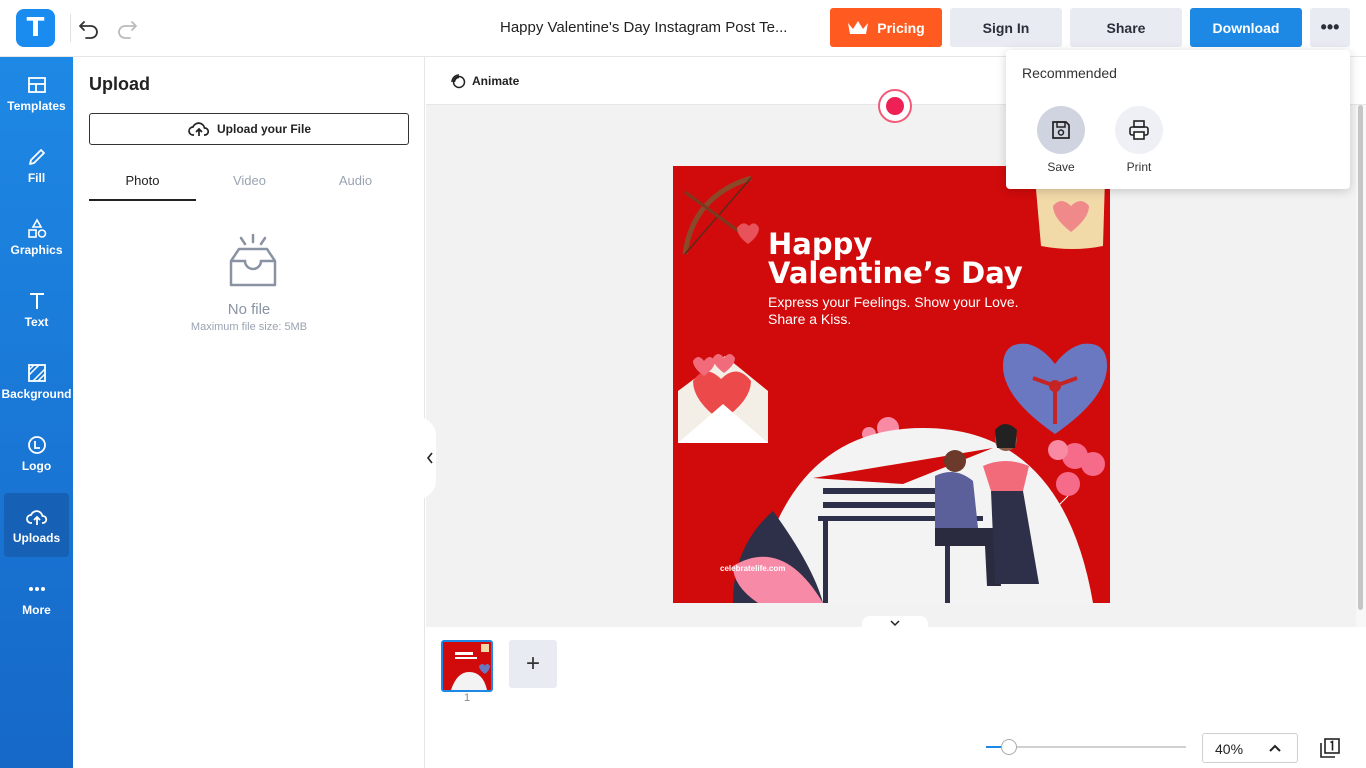 The image size is (1366, 768). I want to click on sidebar-item-uploads: Uploads, so click(36, 525).